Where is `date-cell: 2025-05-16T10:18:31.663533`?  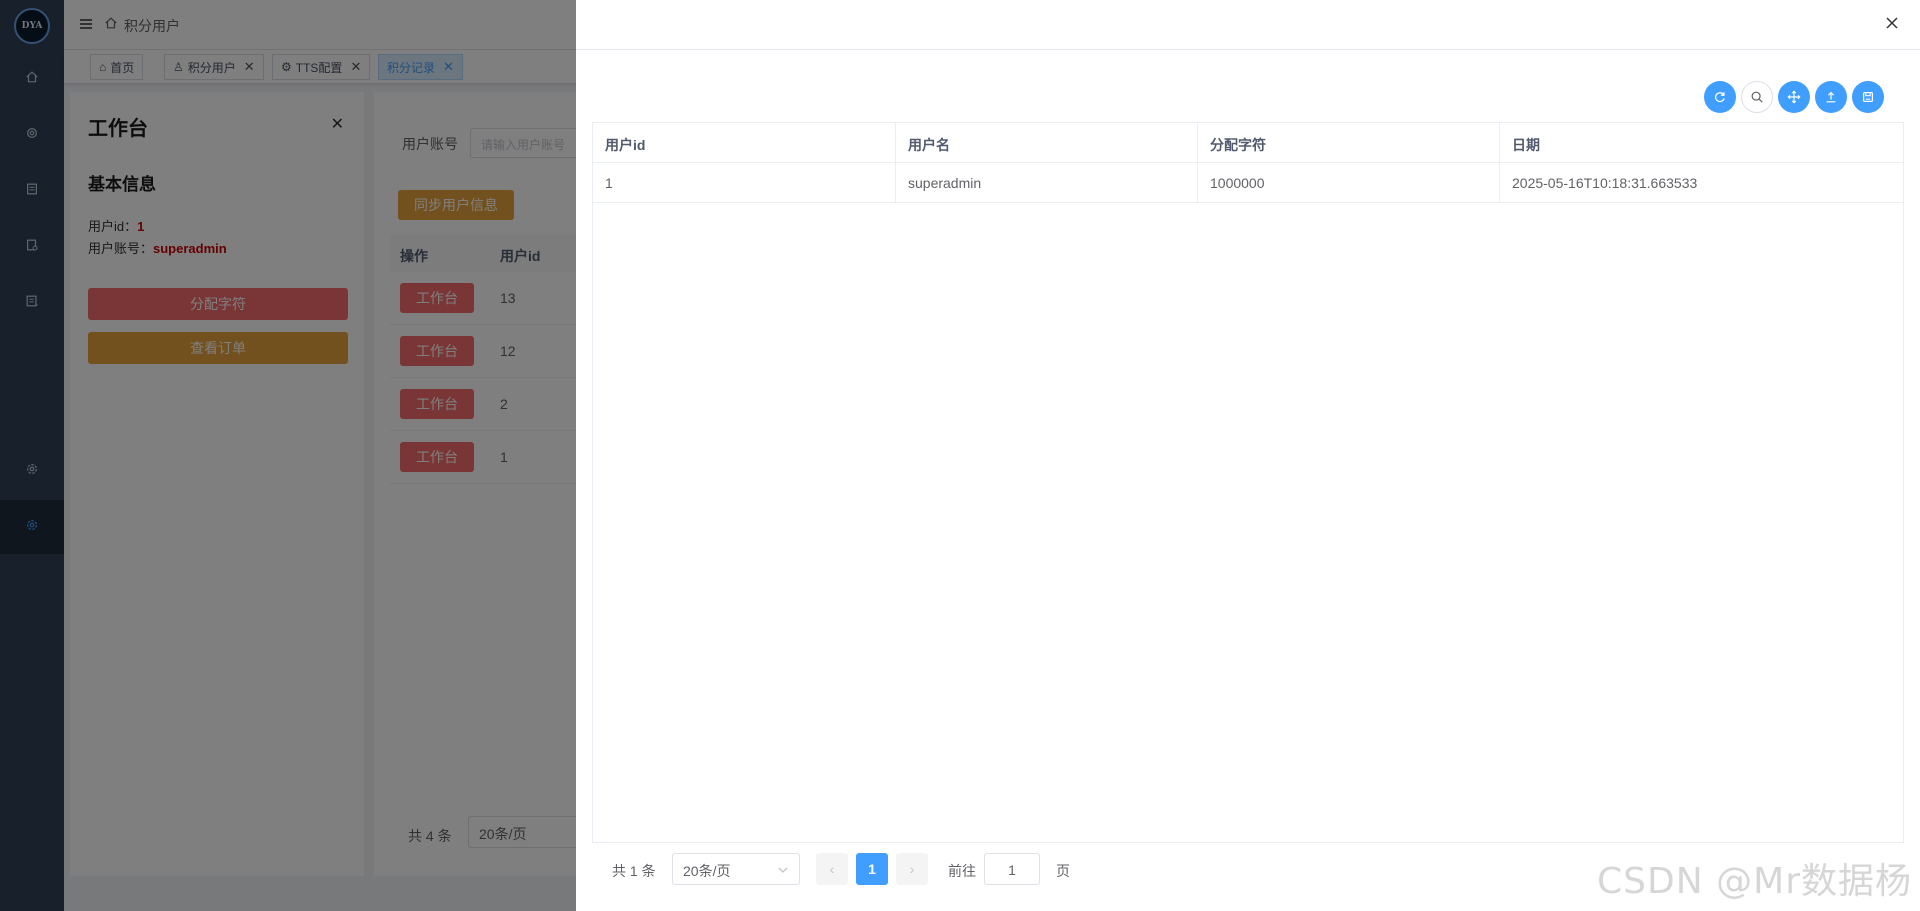 date-cell: 2025-05-16T10:18:31.663533 is located at coordinates (1605, 183).